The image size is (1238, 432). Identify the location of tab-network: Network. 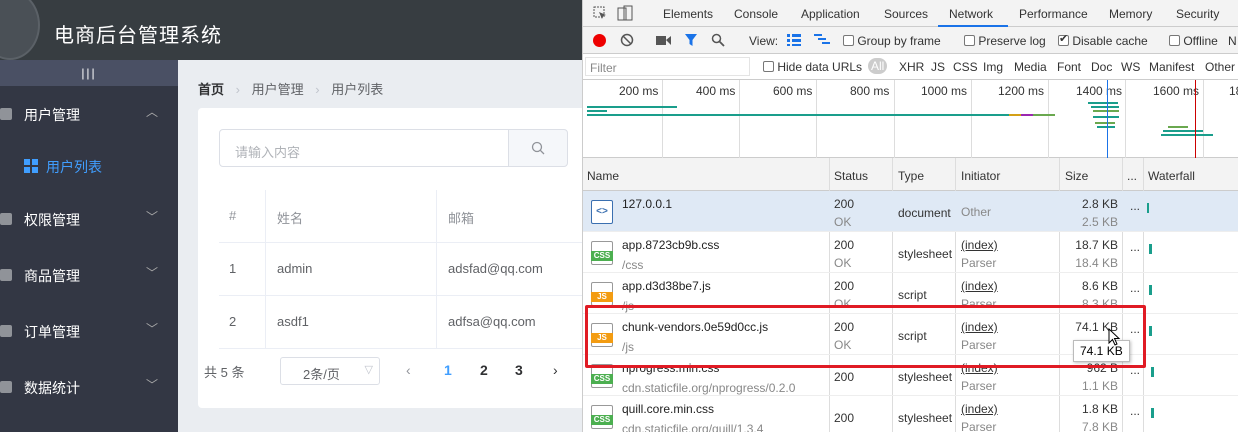
(971, 14).